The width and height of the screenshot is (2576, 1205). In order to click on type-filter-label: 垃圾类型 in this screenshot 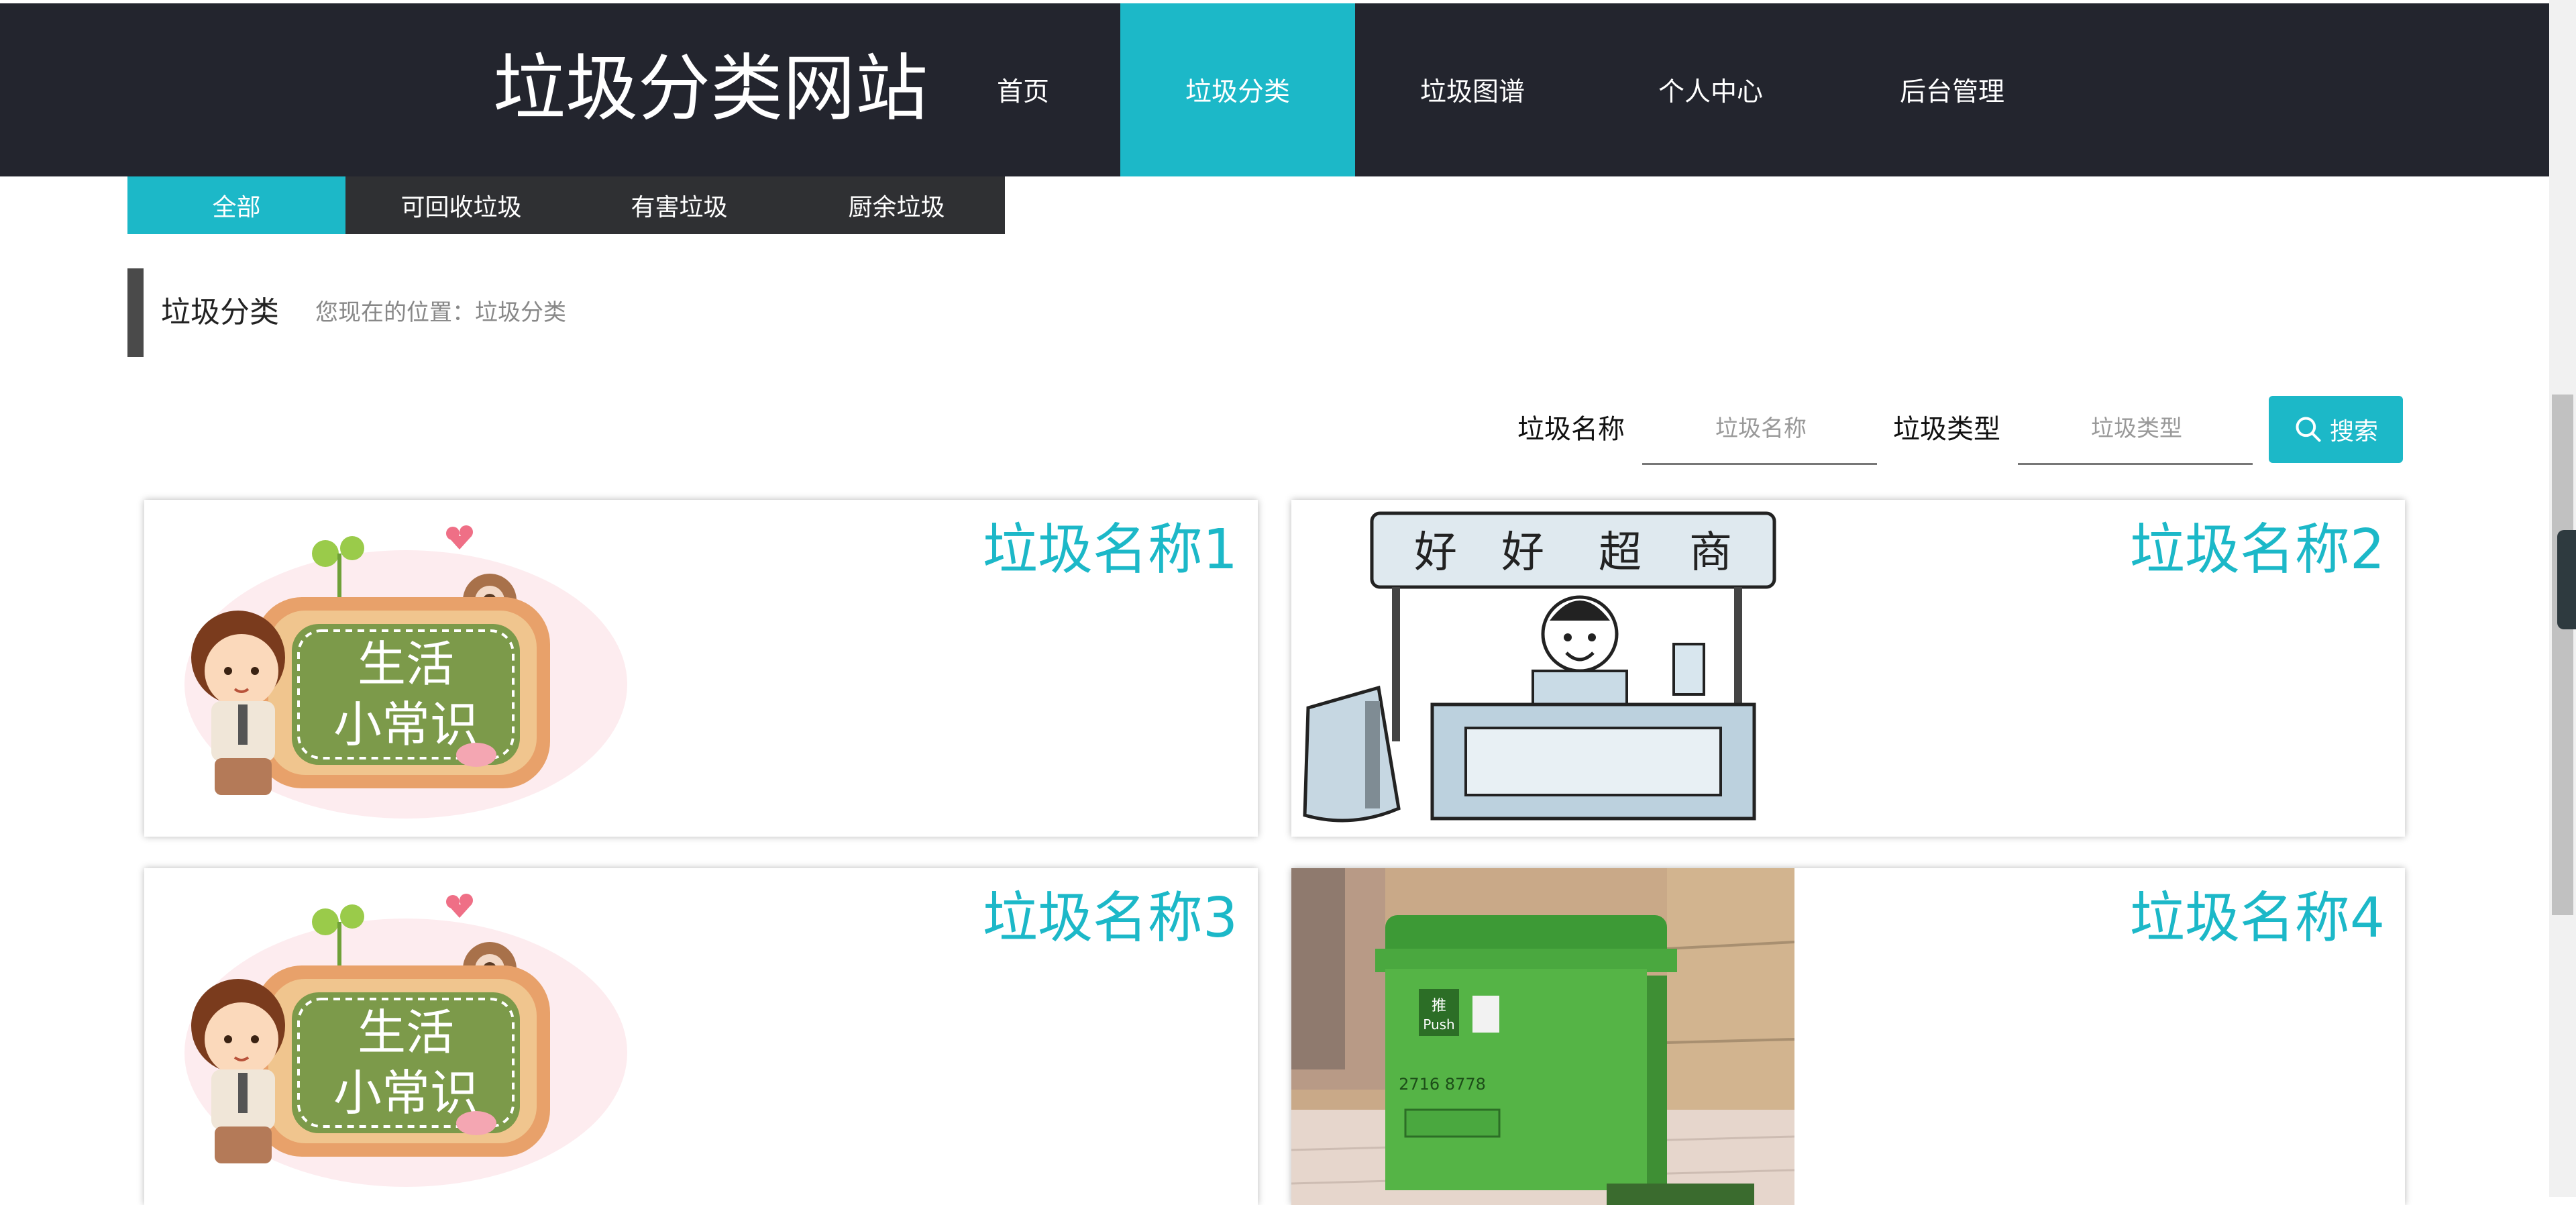, I will do `click(1946, 429)`.